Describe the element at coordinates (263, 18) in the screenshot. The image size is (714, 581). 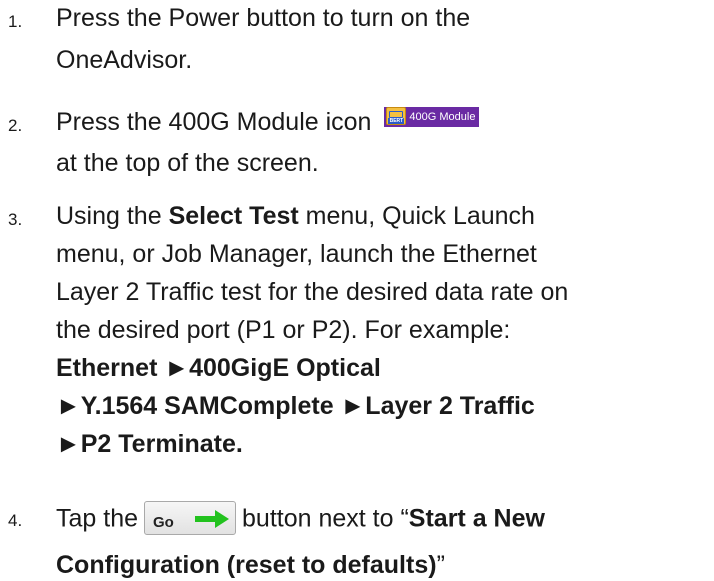
I see `step-text-line: Press the Power button to turn on the` at that location.